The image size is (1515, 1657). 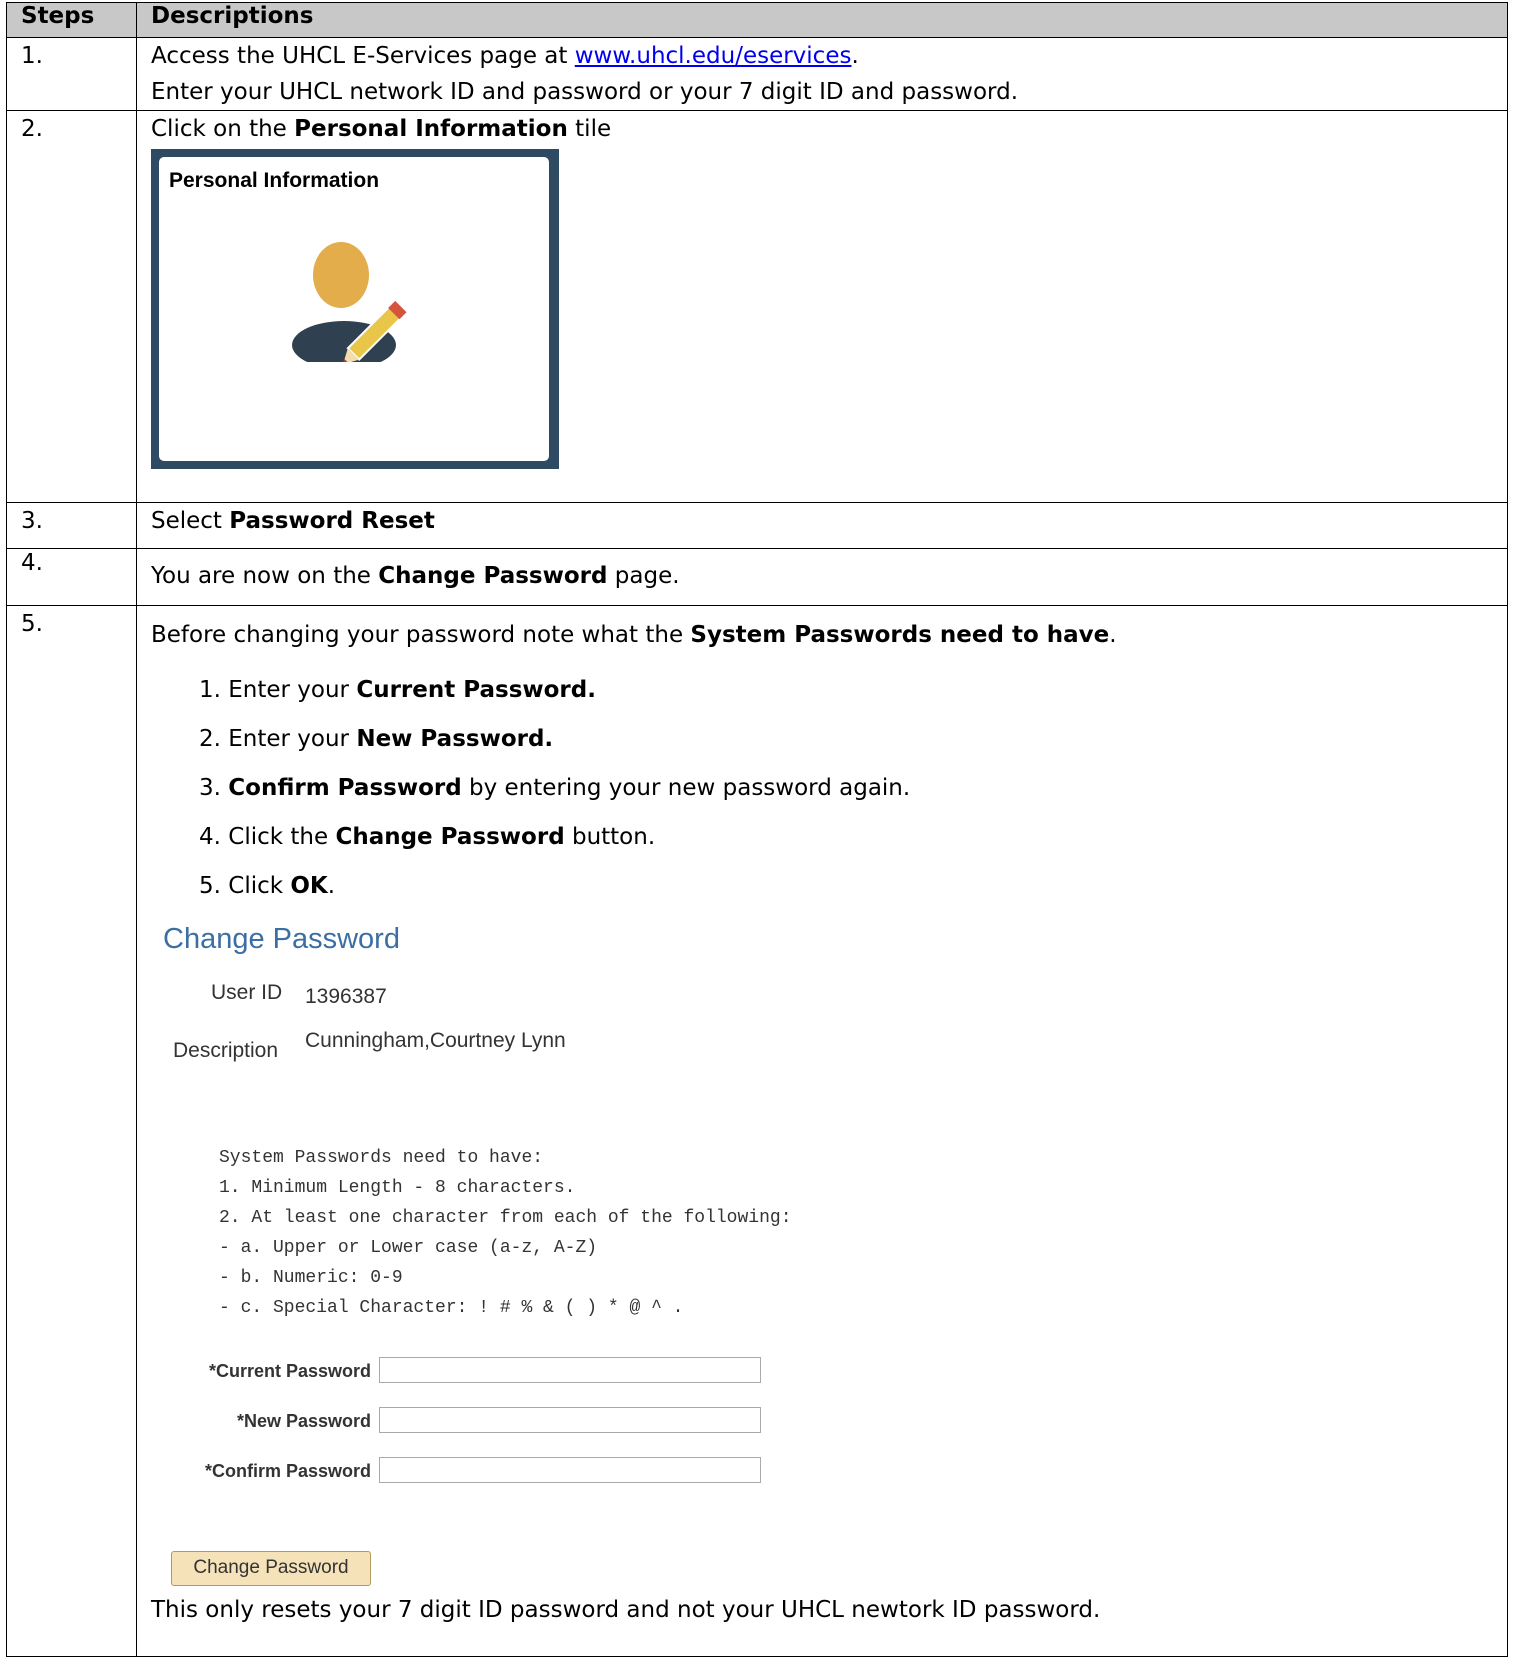 I want to click on header-row: Steps Descriptions, so click(x=757, y=20).